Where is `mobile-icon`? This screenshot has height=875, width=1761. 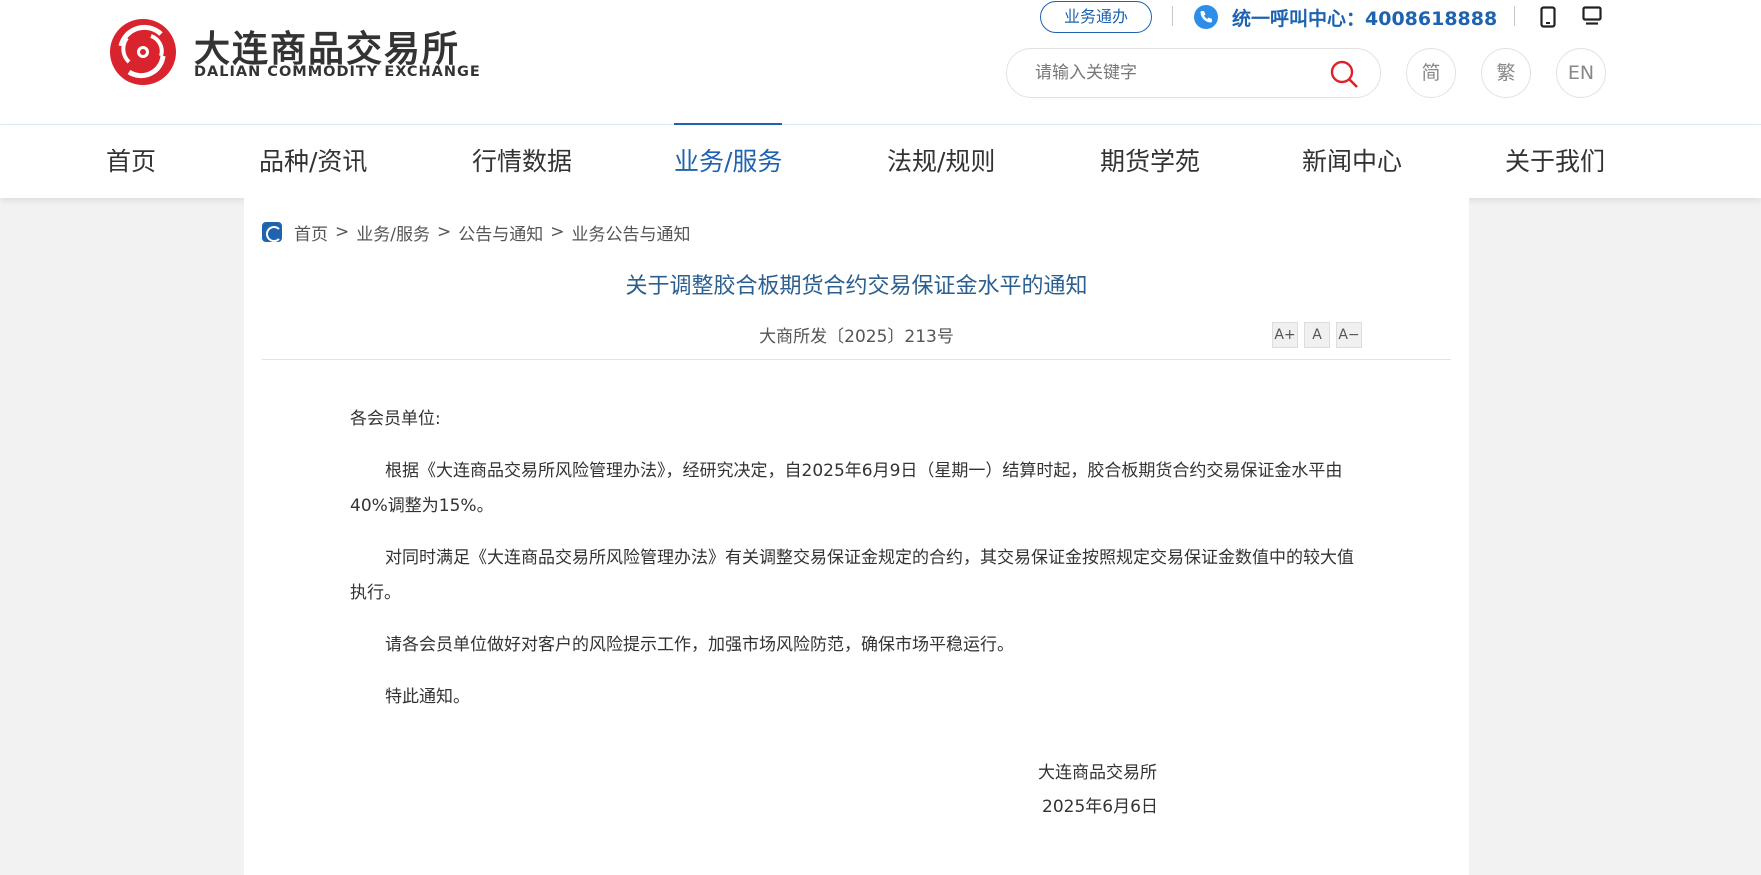 mobile-icon is located at coordinates (1548, 17).